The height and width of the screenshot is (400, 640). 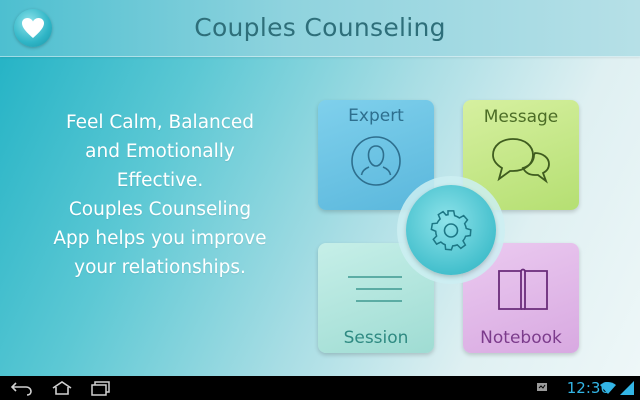 I want to click on intro-line: your relationships., so click(x=160, y=267).